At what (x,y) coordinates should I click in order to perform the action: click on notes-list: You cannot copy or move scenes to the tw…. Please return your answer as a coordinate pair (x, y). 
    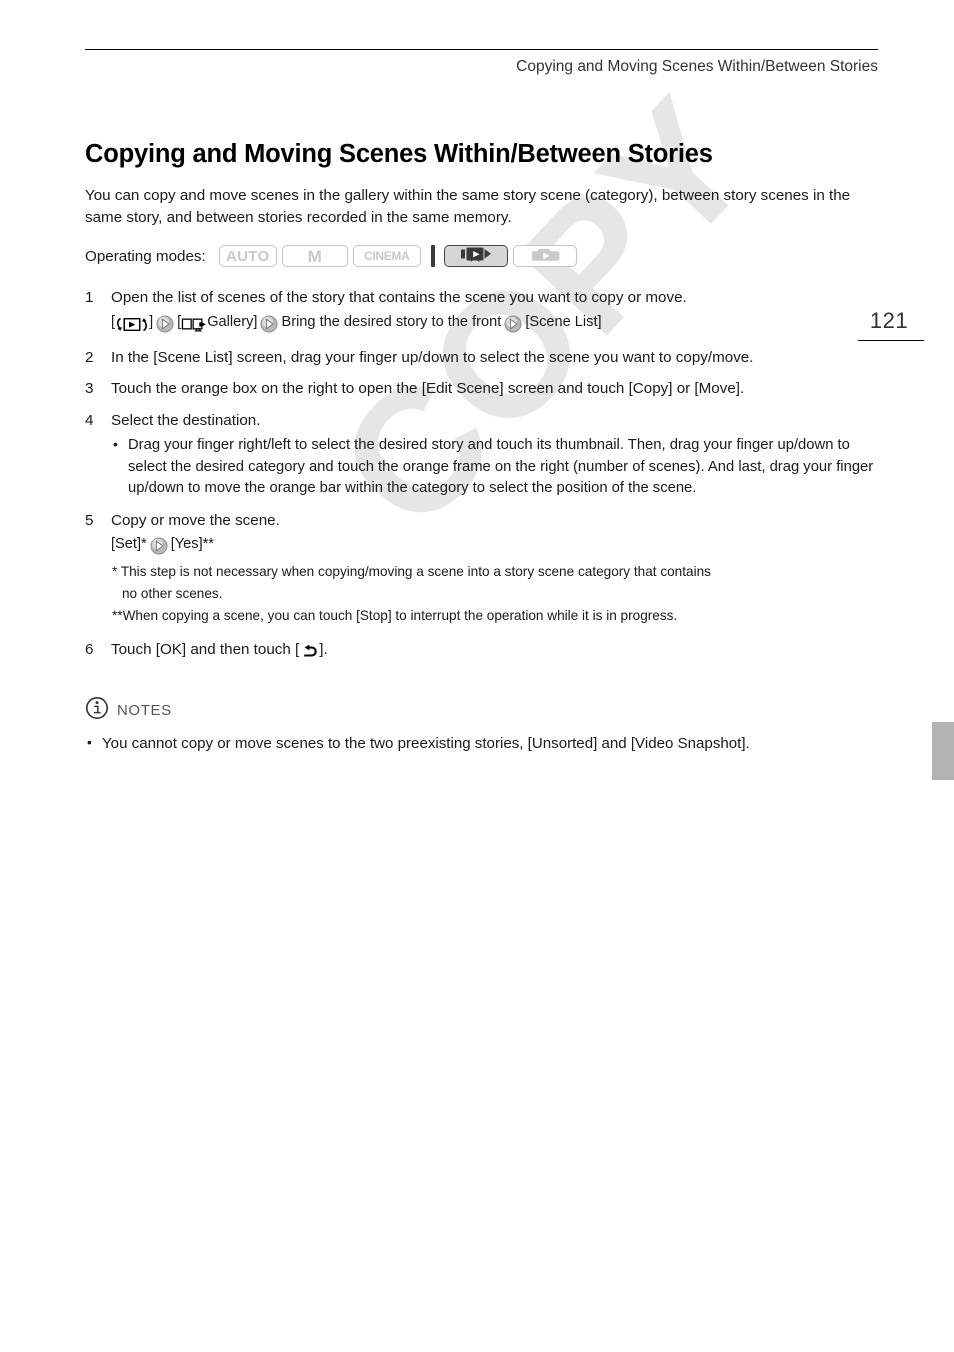
    Looking at the image, I should click on (481, 743).